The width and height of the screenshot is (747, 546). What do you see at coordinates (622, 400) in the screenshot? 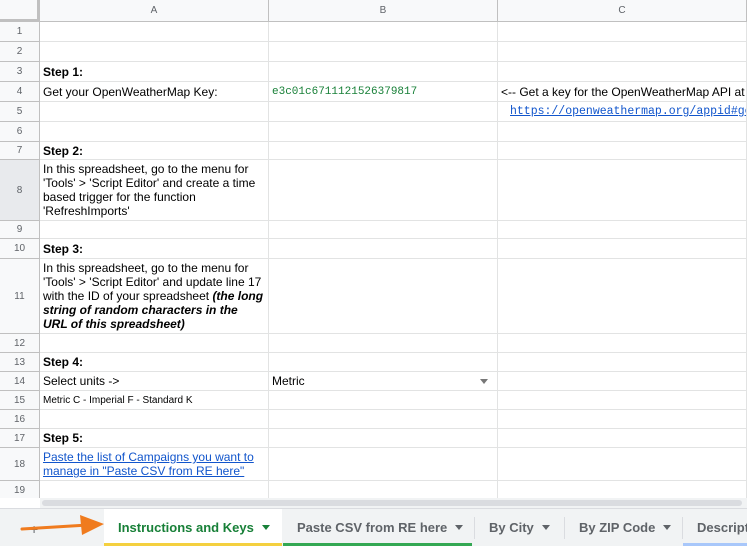
I see `cell-c15` at bounding box center [622, 400].